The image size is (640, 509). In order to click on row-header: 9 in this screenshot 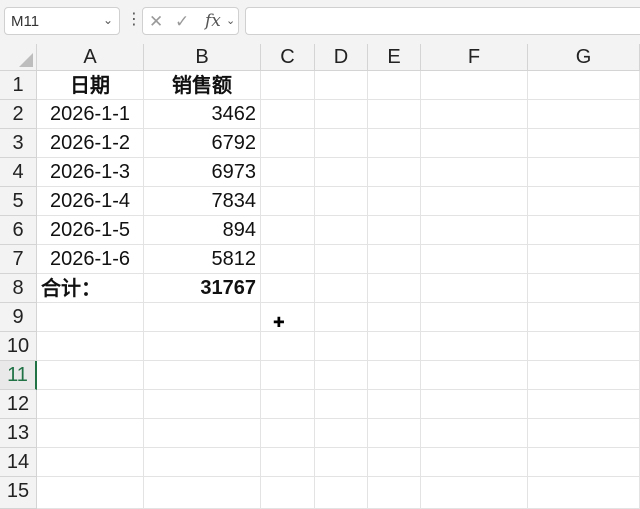, I will do `click(18, 317)`.